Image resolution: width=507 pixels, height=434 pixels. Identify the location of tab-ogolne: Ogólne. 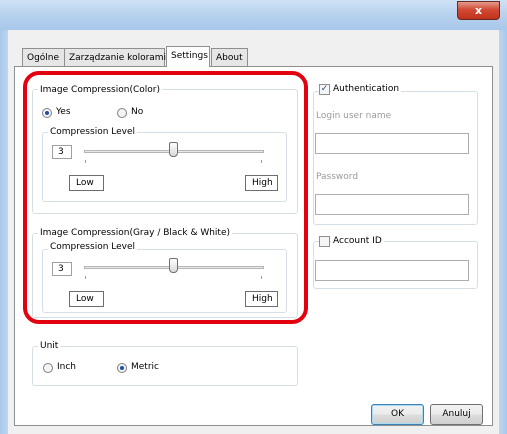
(43, 57).